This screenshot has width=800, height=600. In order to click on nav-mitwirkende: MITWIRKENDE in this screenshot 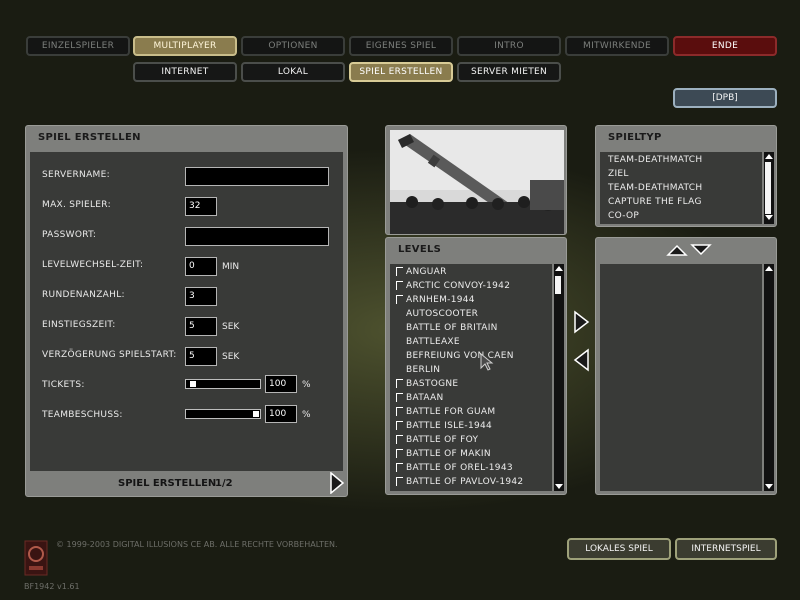, I will do `click(617, 46)`.